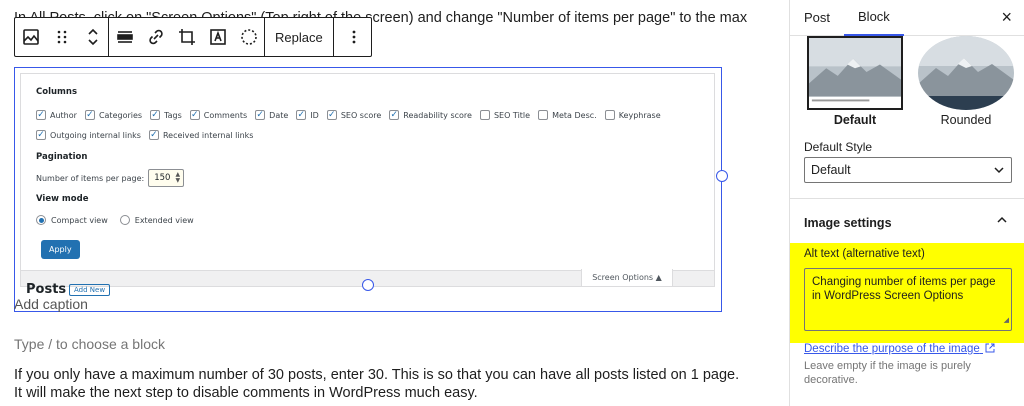 Image resolution: width=1024 pixels, height=406 pixels. I want to click on view-mode-option: Compact view, so click(79, 220).